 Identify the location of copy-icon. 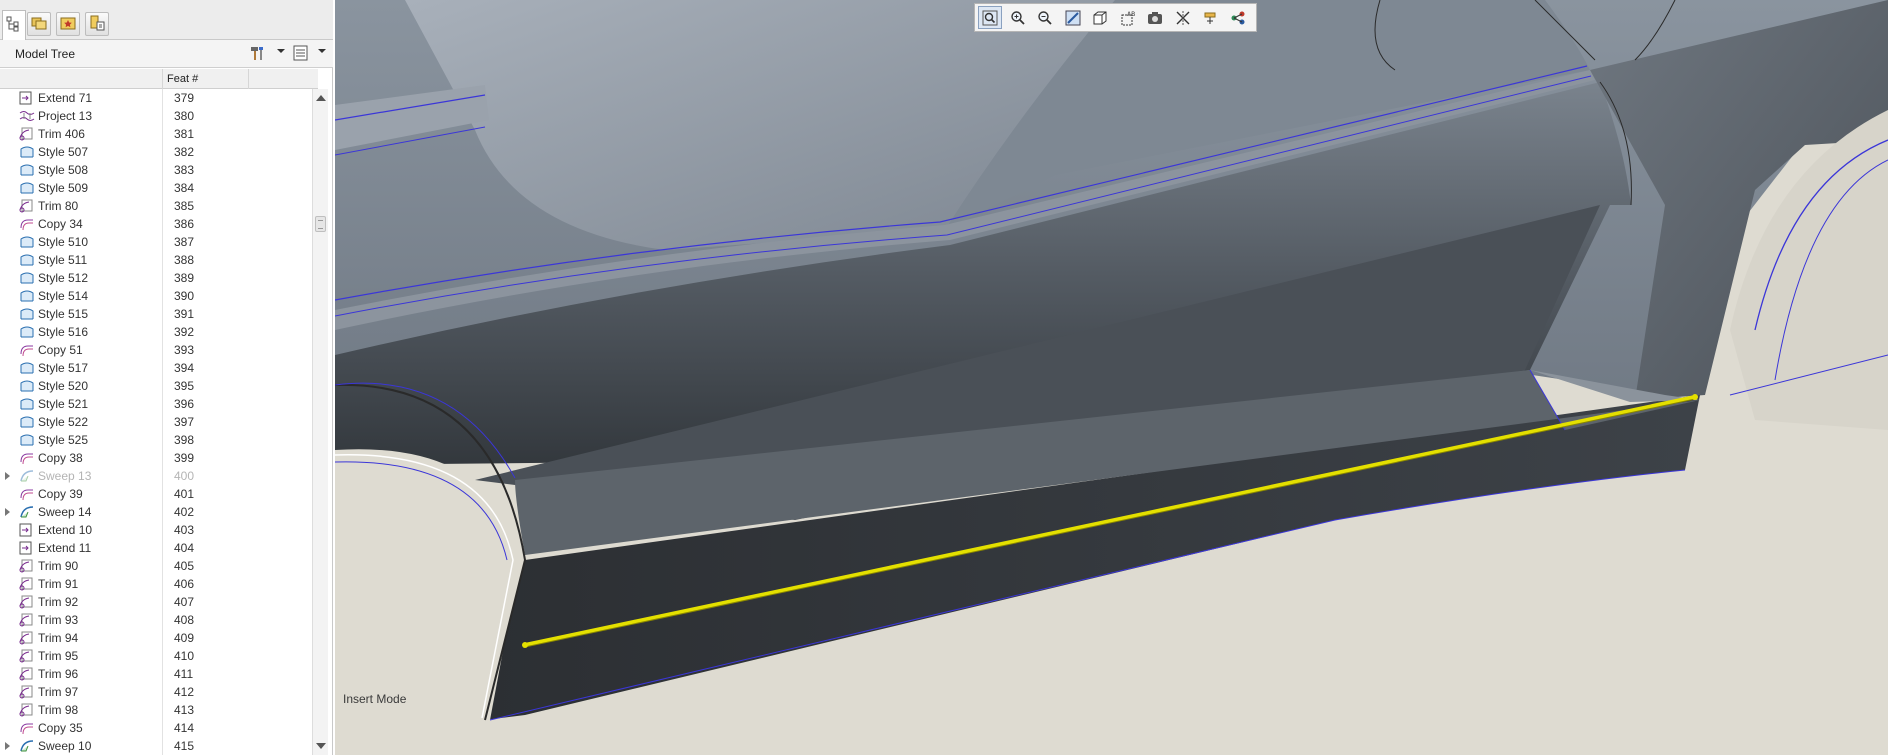
(27, 728).